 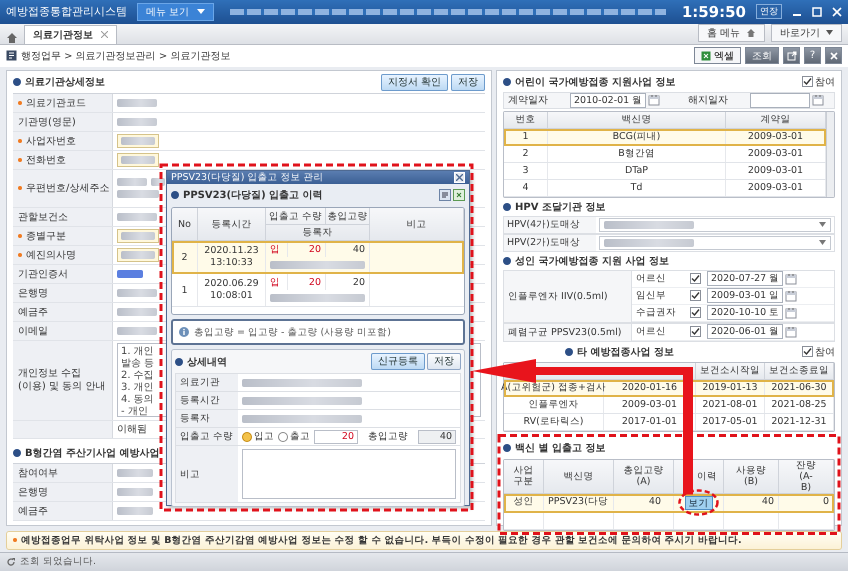 I want to click on close-button, so click(x=833, y=55).